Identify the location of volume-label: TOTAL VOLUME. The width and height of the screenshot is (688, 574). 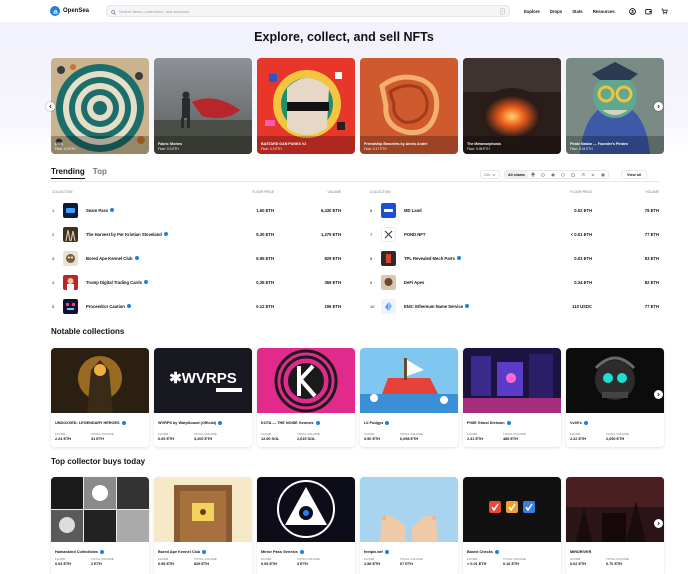
(617, 559).